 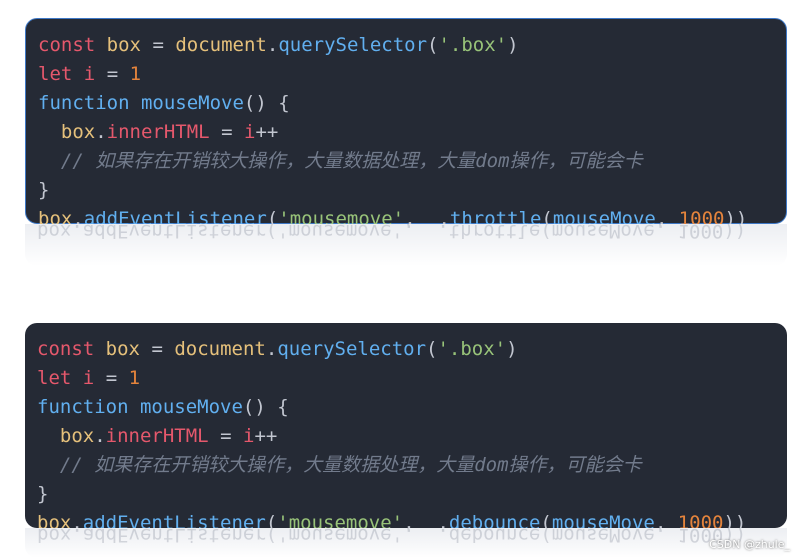 I want to click on watermark: CSDN @zhule_, so click(x=749, y=544).